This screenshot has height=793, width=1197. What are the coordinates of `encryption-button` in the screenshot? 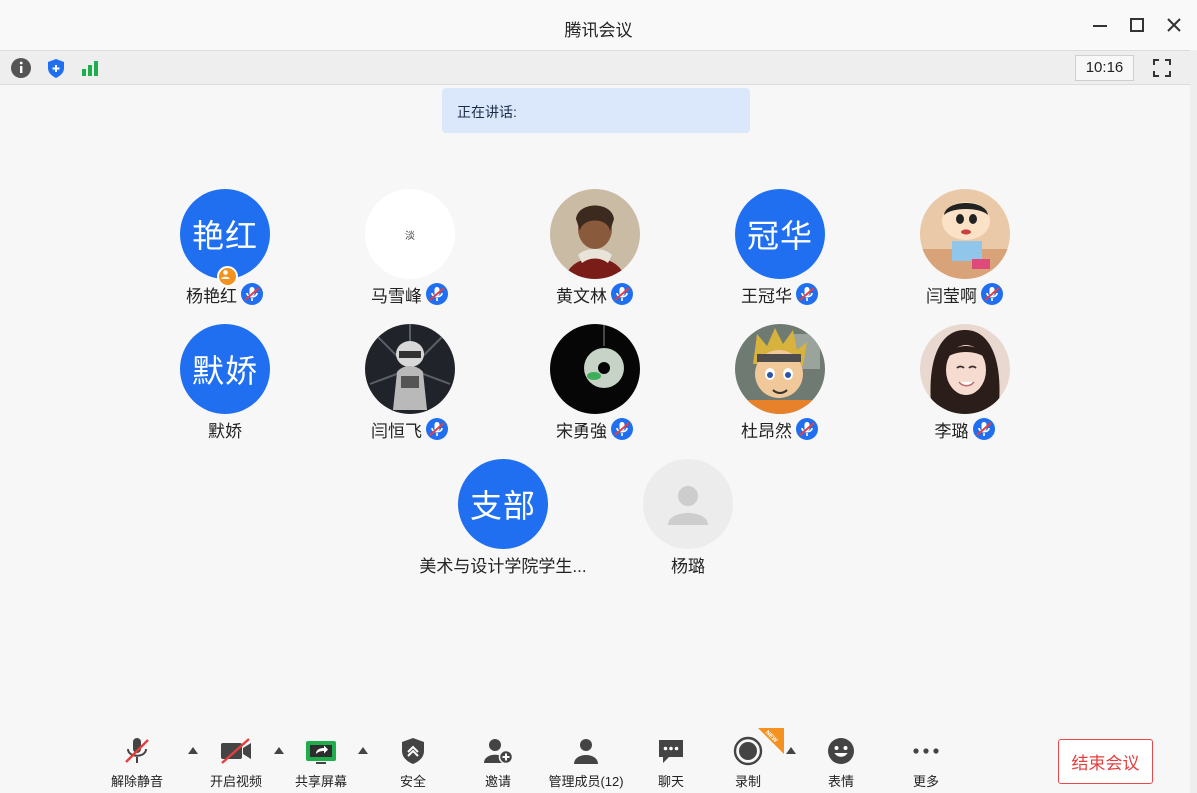 It's located at (56, 68).